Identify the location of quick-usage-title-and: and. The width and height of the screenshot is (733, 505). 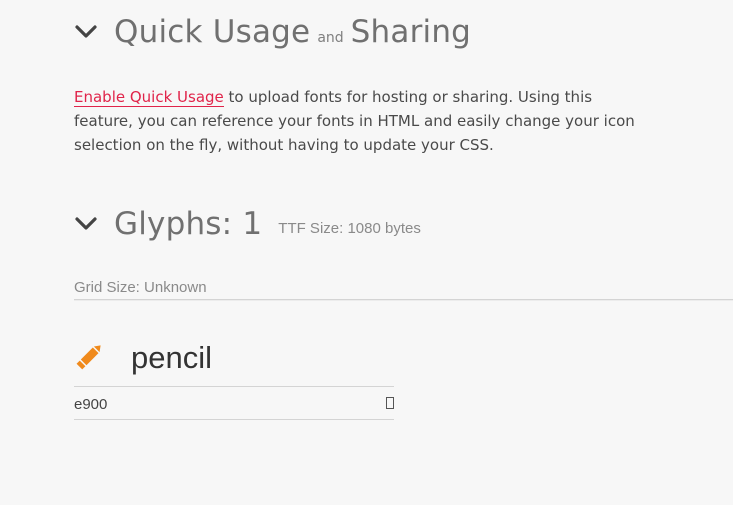
(330, 38).